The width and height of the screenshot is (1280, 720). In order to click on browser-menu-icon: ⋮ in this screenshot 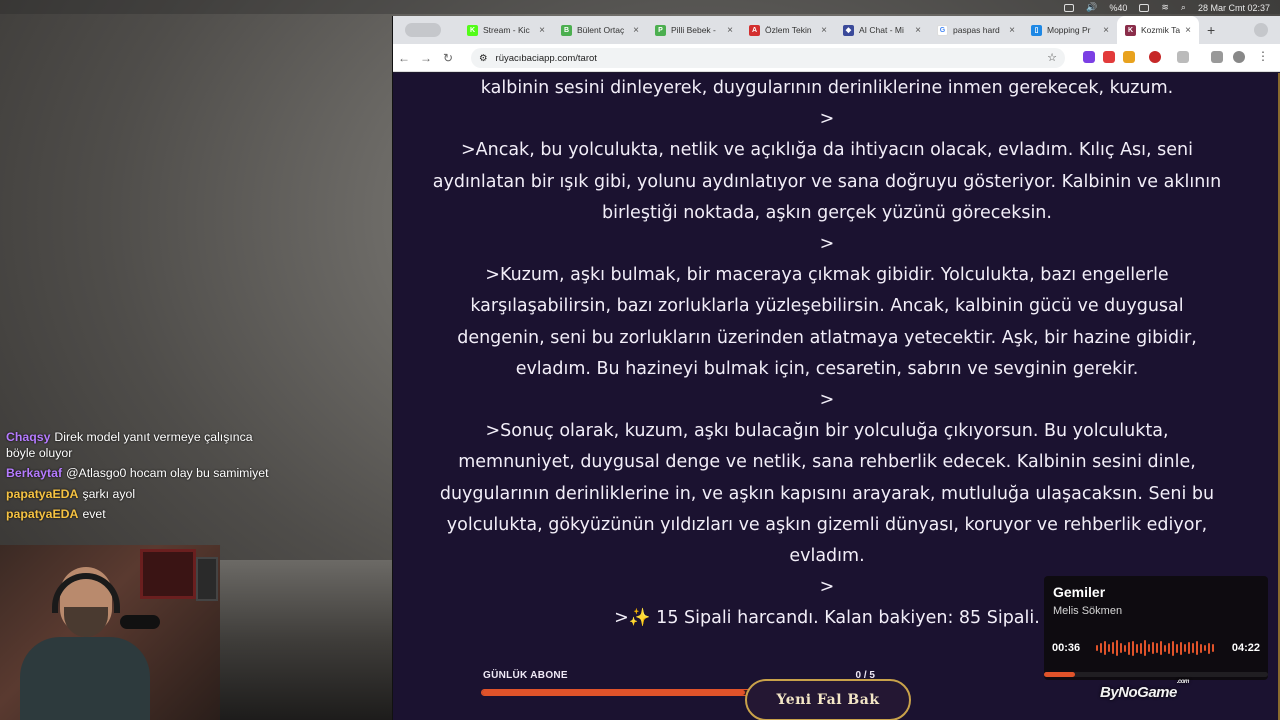, I will do `click(1263, 56)`.